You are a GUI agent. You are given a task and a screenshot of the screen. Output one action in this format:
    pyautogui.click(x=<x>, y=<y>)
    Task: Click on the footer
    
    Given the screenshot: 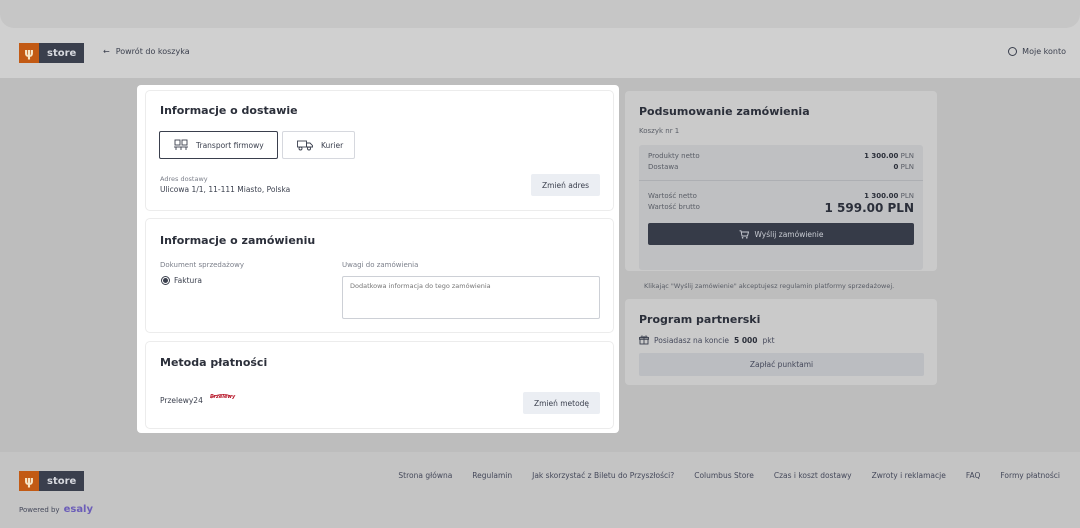 What is the action you would take?
    pyautogui.click(x=540, y=490)
    